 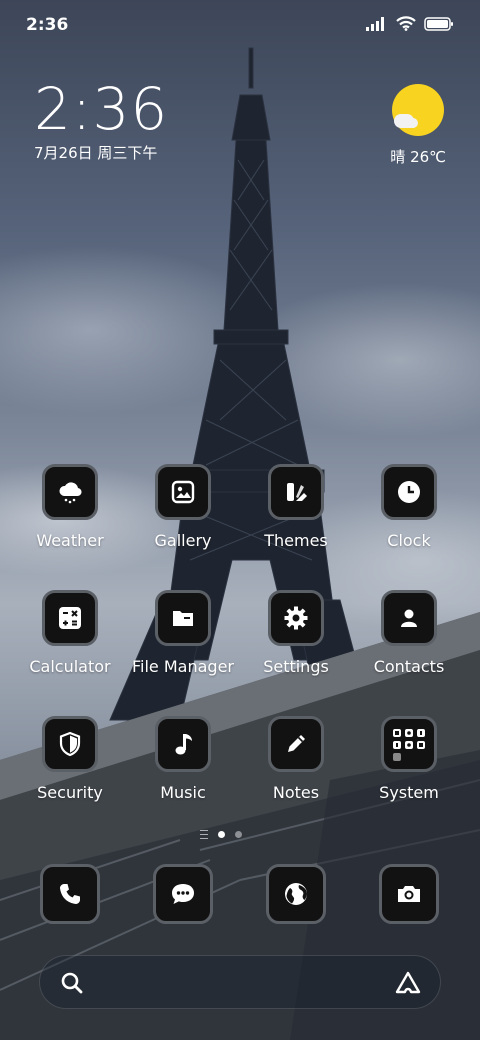 I want to click on gear-icon, so click(x=296, y=618).